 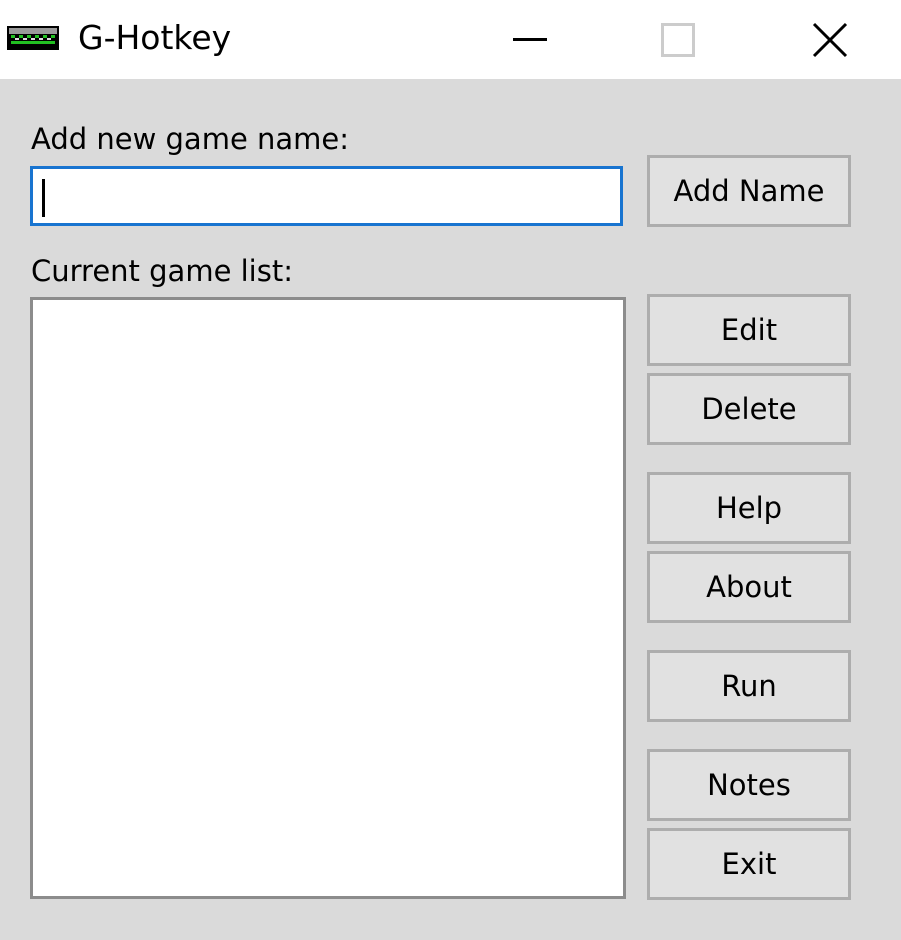 What do you see at coordinates (450, 39) in the screenshot?
I see `title-bar: G-Hotkey` at bounding box center [450, 39].